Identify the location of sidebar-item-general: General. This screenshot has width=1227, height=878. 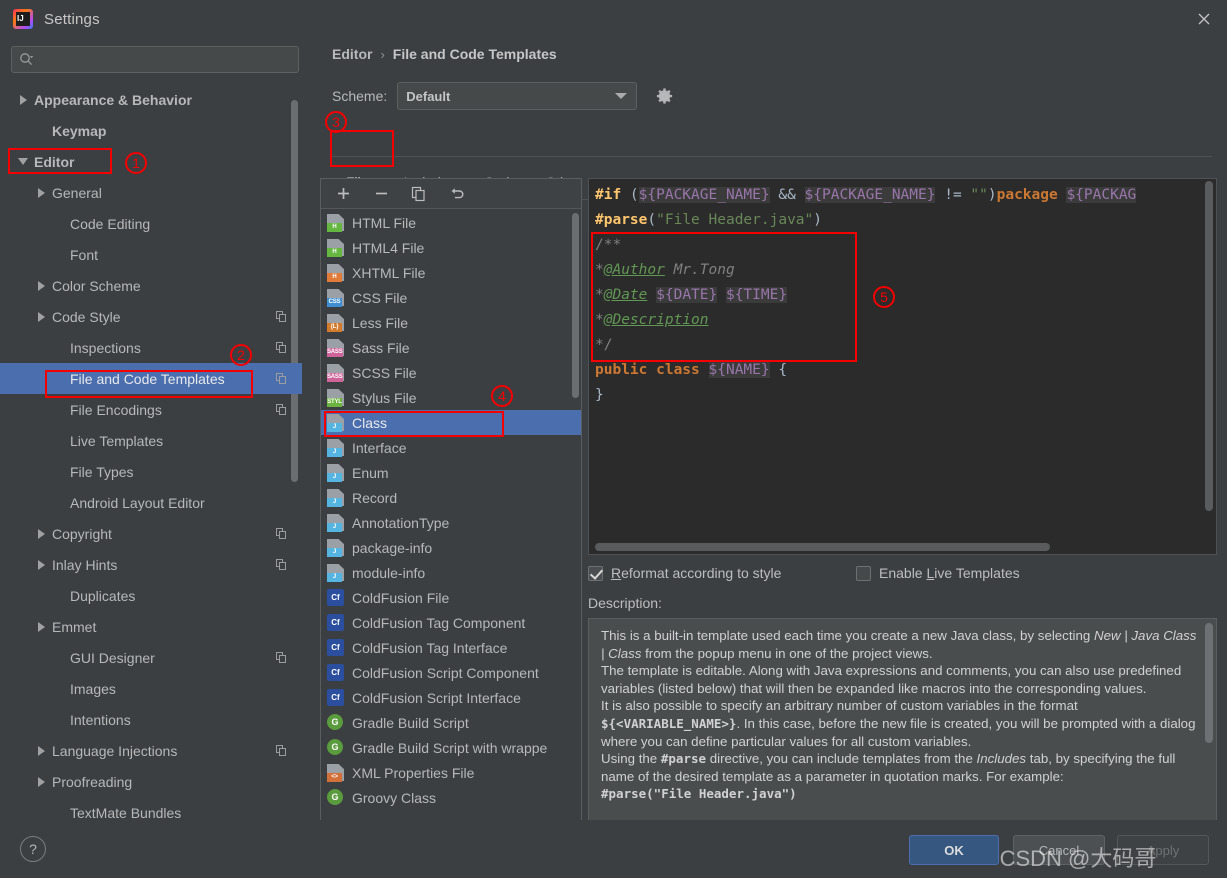
(151, 192).